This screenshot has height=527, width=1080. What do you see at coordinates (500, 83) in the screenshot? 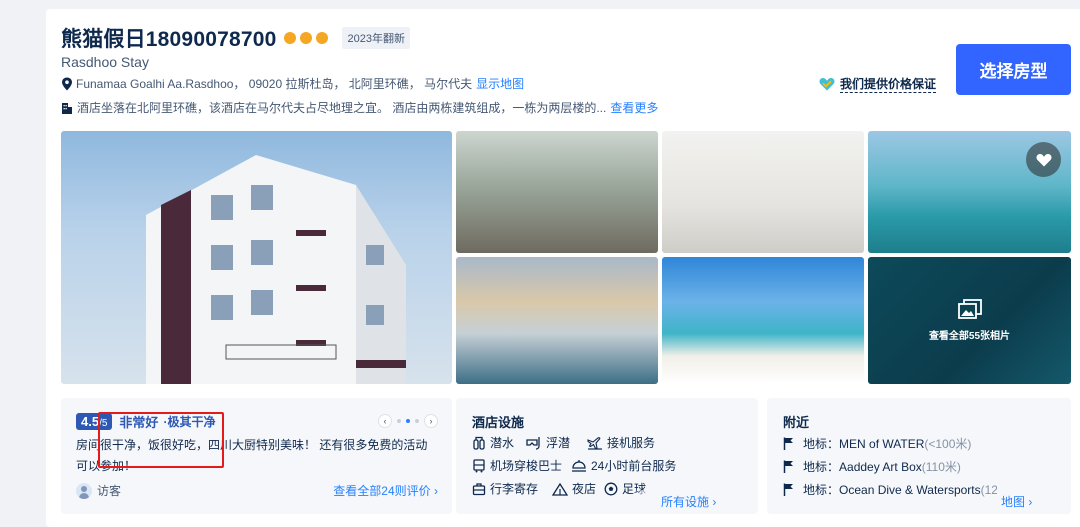
I see `show-map-link: 显示地图` at bounding box center [500, 83].